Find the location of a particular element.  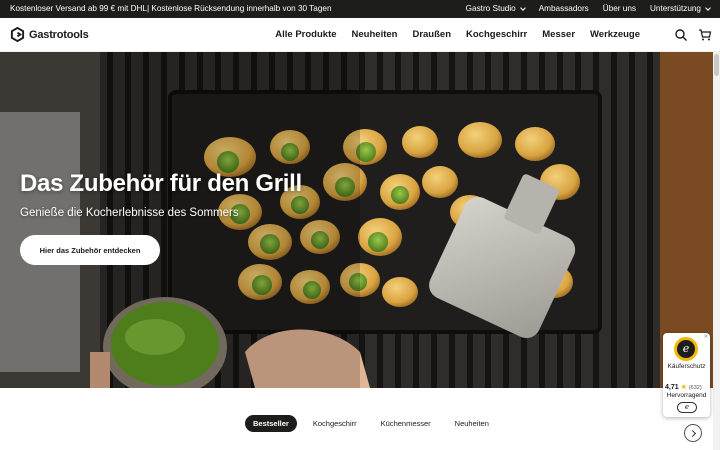

trust-rating: 4,71 ★ (632) is located at coordinates (683, 387).